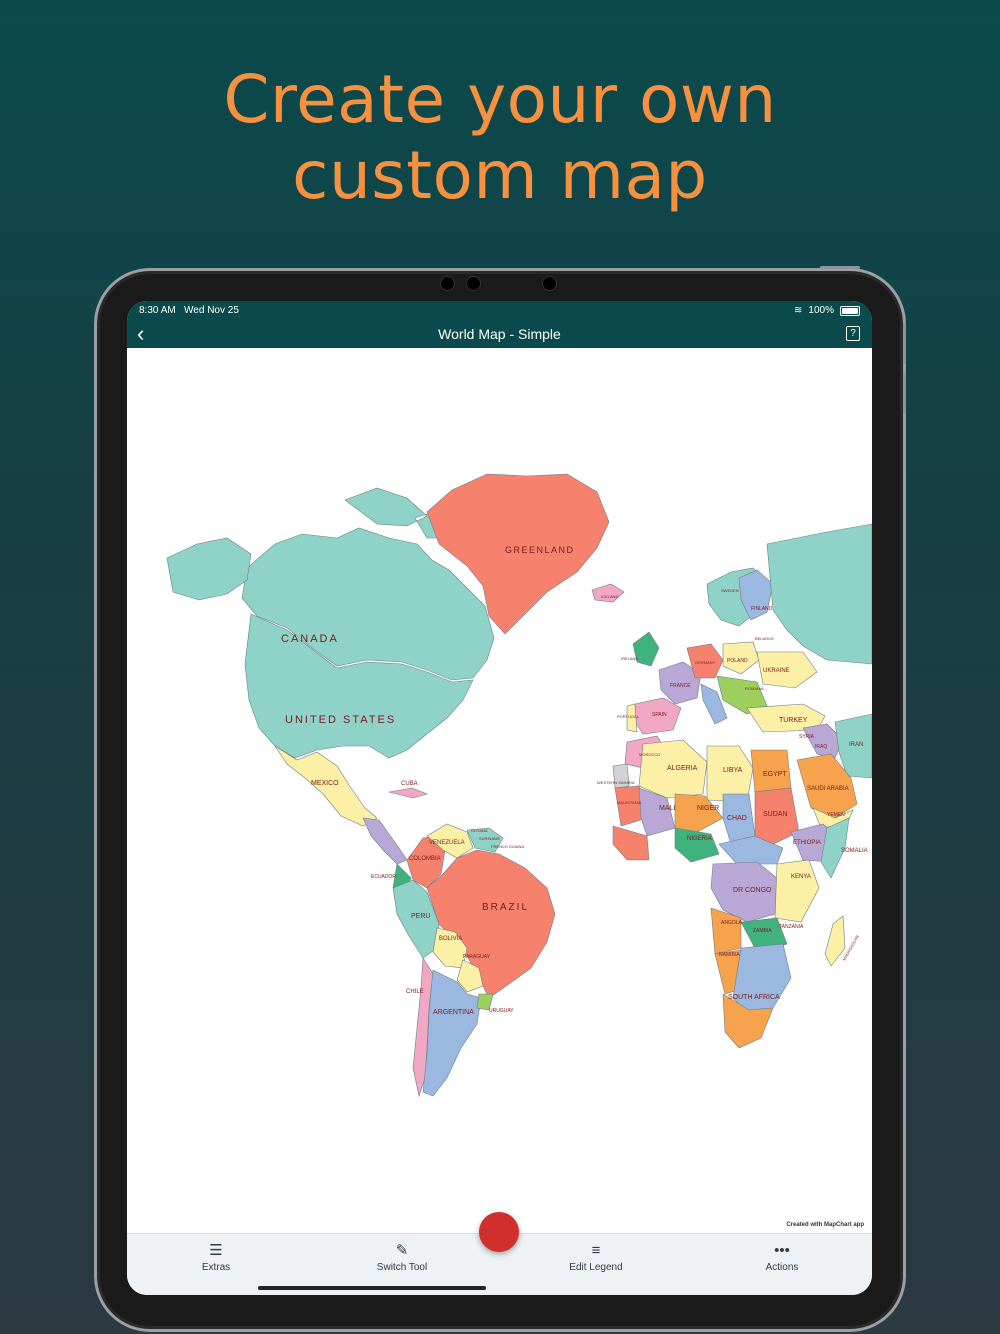 The width and height of the screenshot is (1000, 1334). What do you see at coordinates (209, 569) in the screenshot?
I see `region-alaska` at bounding box center [209, 569].